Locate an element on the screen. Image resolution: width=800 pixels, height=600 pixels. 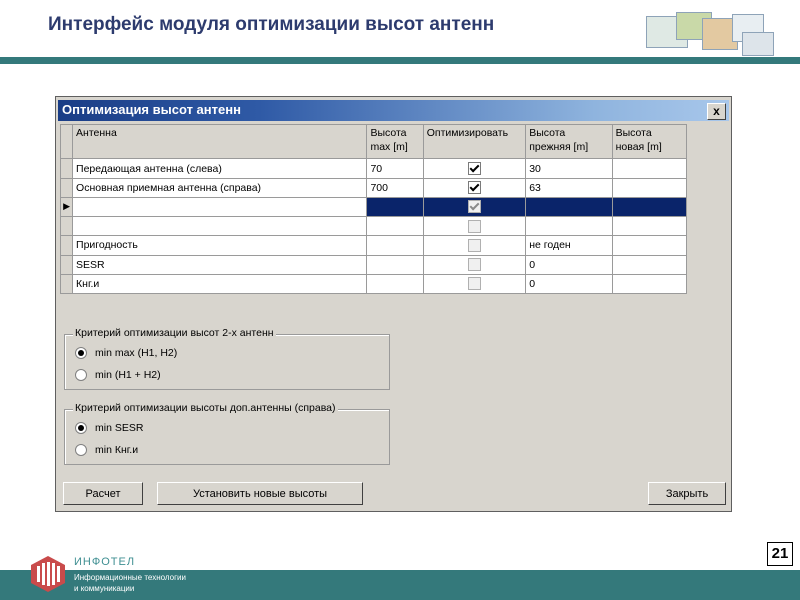
screenshots-thumbnail-icon is located at coordinates (710, 34).